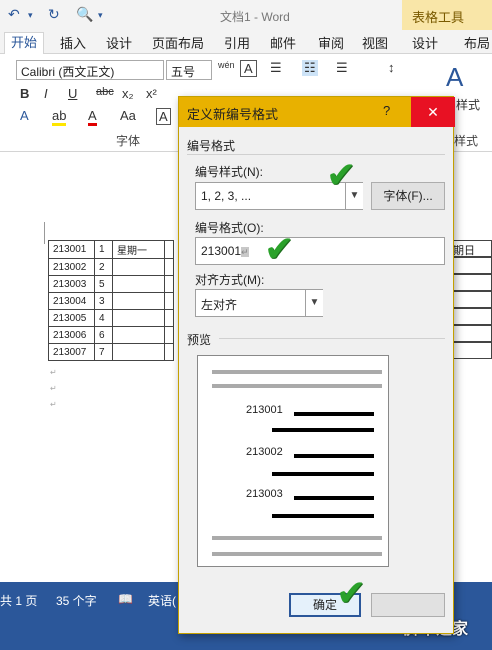 The image size is (492, 650). Describe the element at coordinates (163, 116) in the screenshot. I see `enclose-char-icon: A` at that location.